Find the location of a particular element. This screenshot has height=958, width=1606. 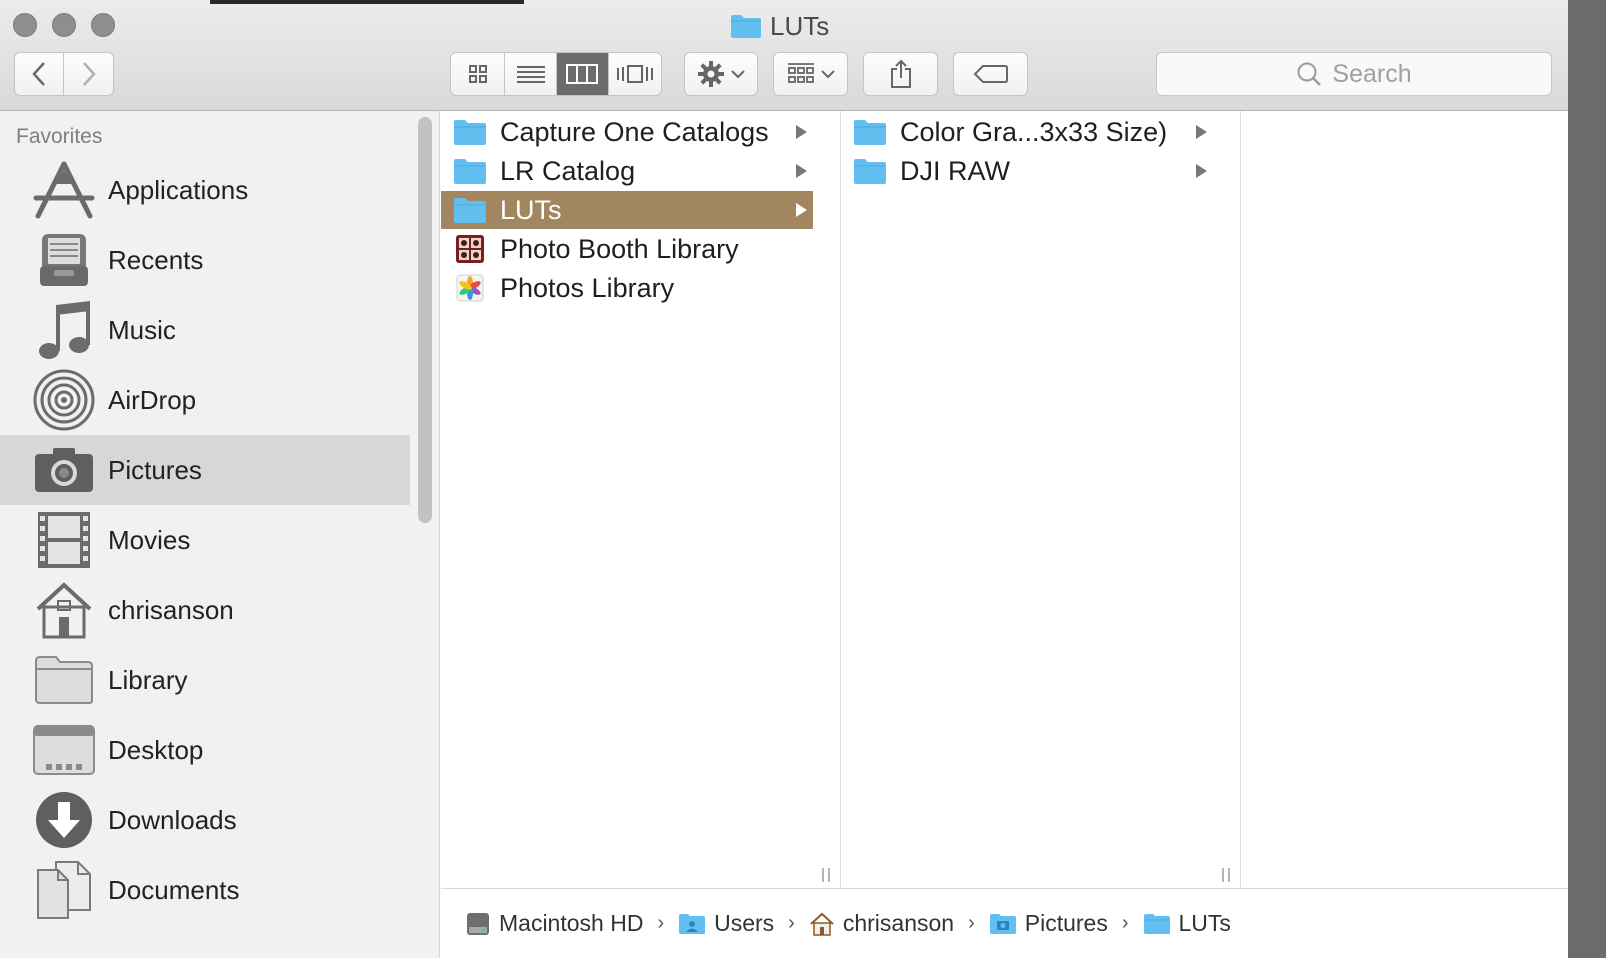

path-item-users: Users is located at coordinates (726, 923).